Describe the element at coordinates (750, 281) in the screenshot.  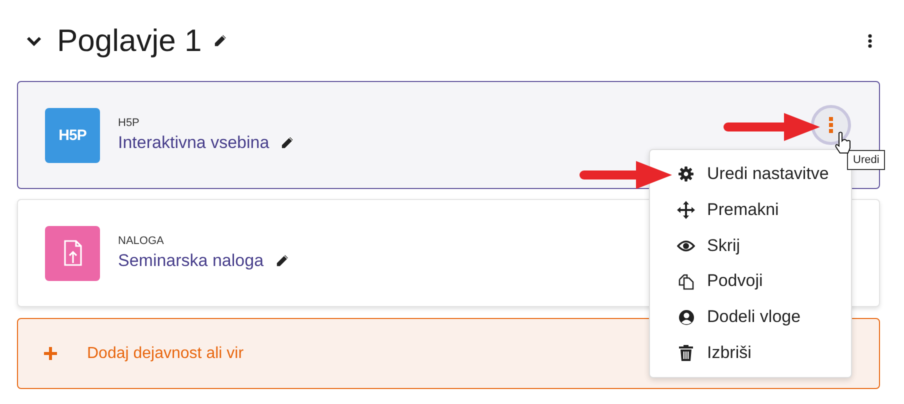
I see `menu-item: Podvoji` at that location.